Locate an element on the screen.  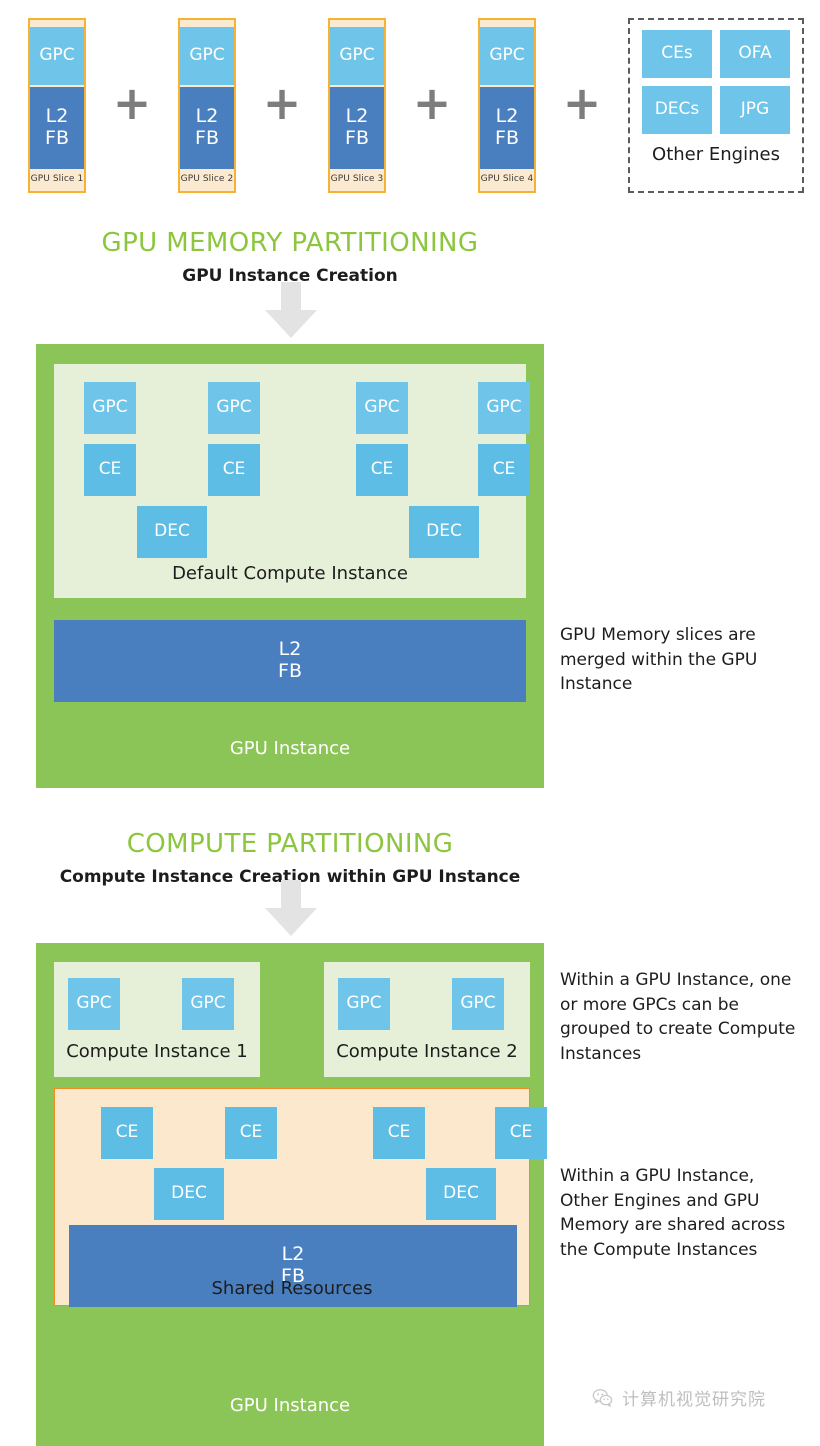
gpu-slice-2: GPC L2 FB GPU Slice 2 is located at coordinates (207, 105).